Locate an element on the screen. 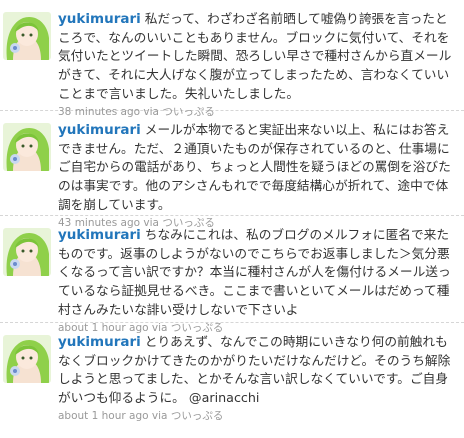  client-link: ついっぷる is located at coordinates (197, 416).